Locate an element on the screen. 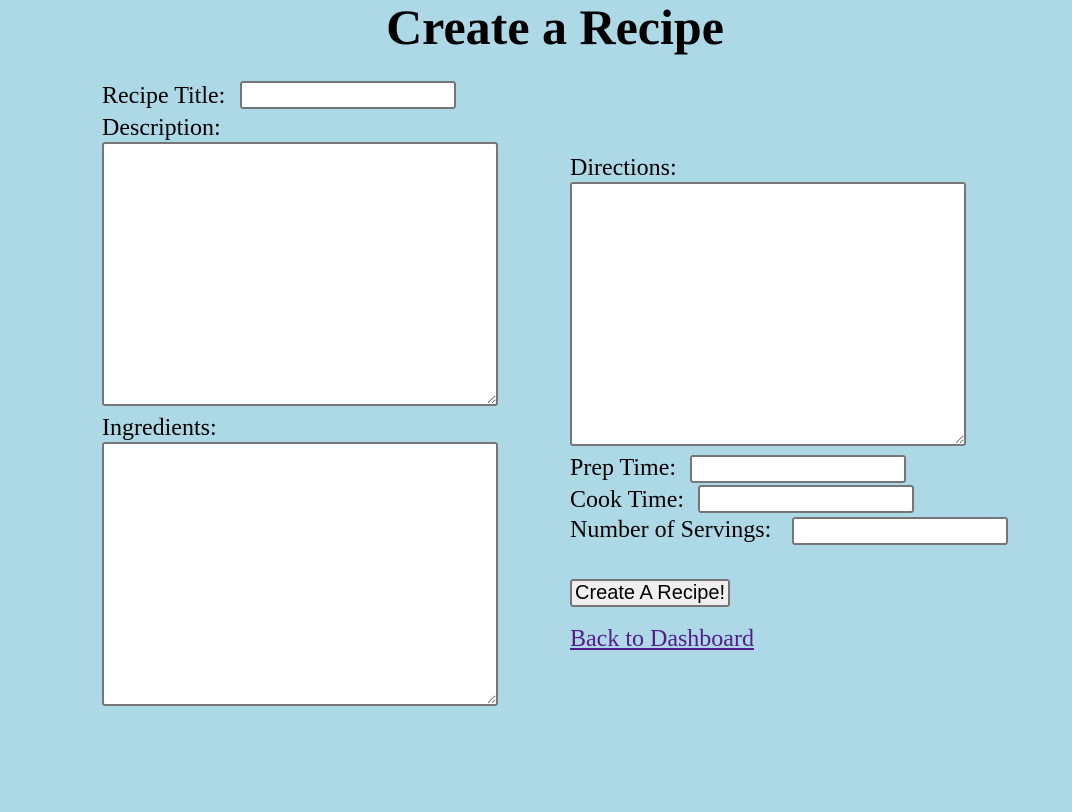  prep-time-input is located at coordinates (798, 469).